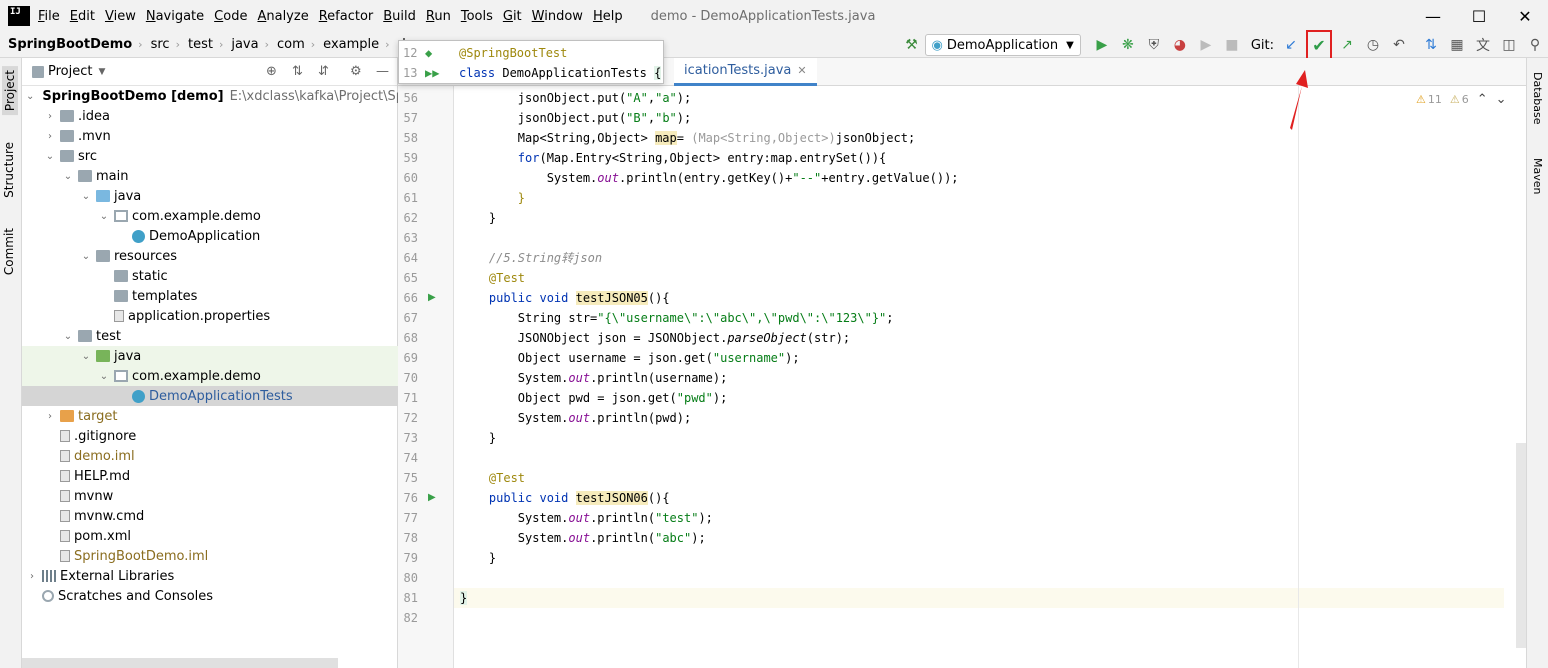 The width and height of the screenshot is (1548, 668). I want to click on tree-item: static, so click(210, 276).